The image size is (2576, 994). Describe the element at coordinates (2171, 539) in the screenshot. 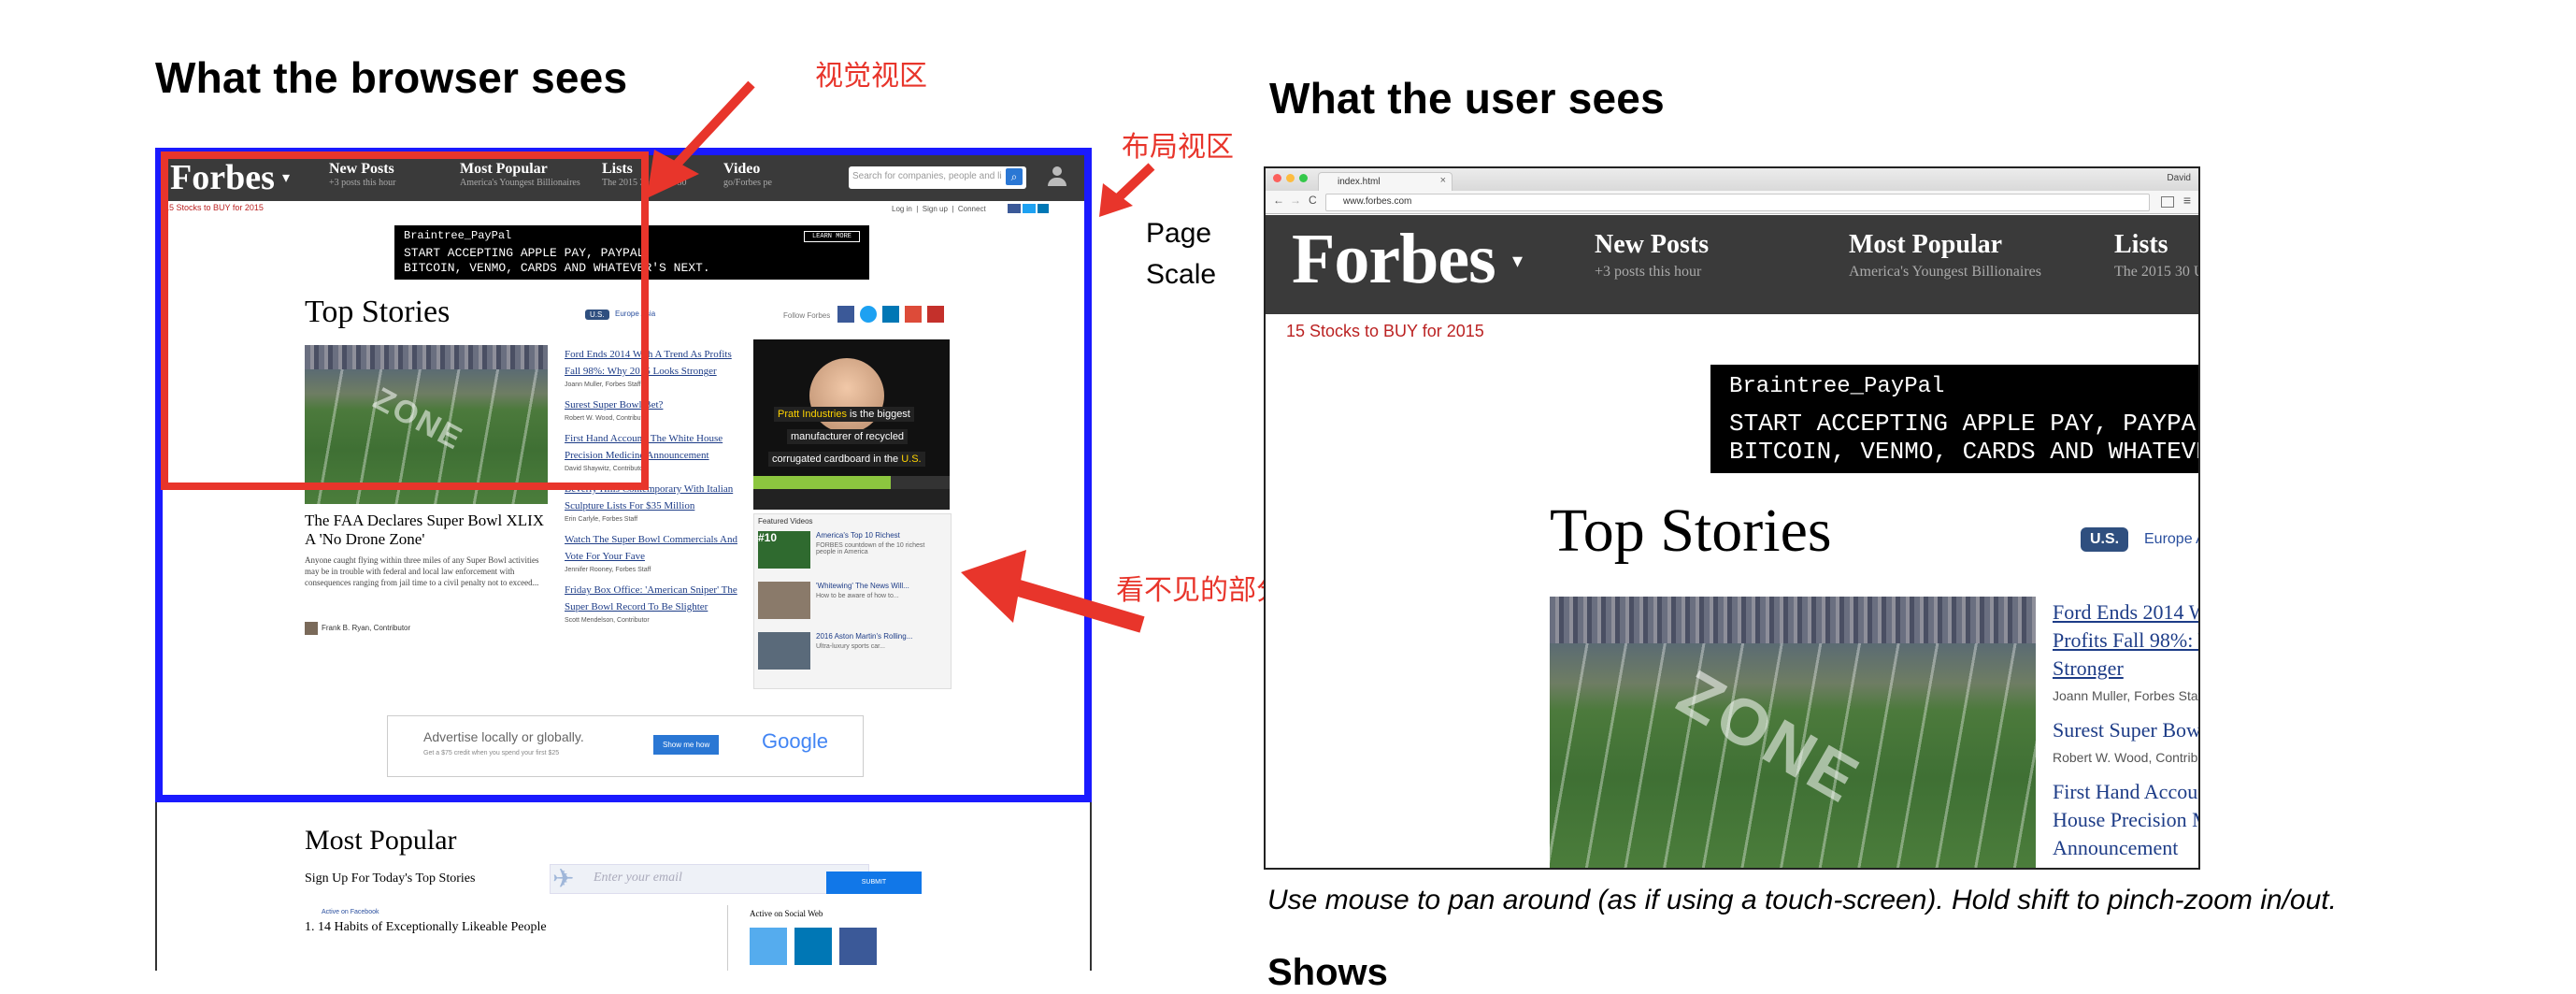

I see `region-links-zoomed: Europe Asia` at that location.